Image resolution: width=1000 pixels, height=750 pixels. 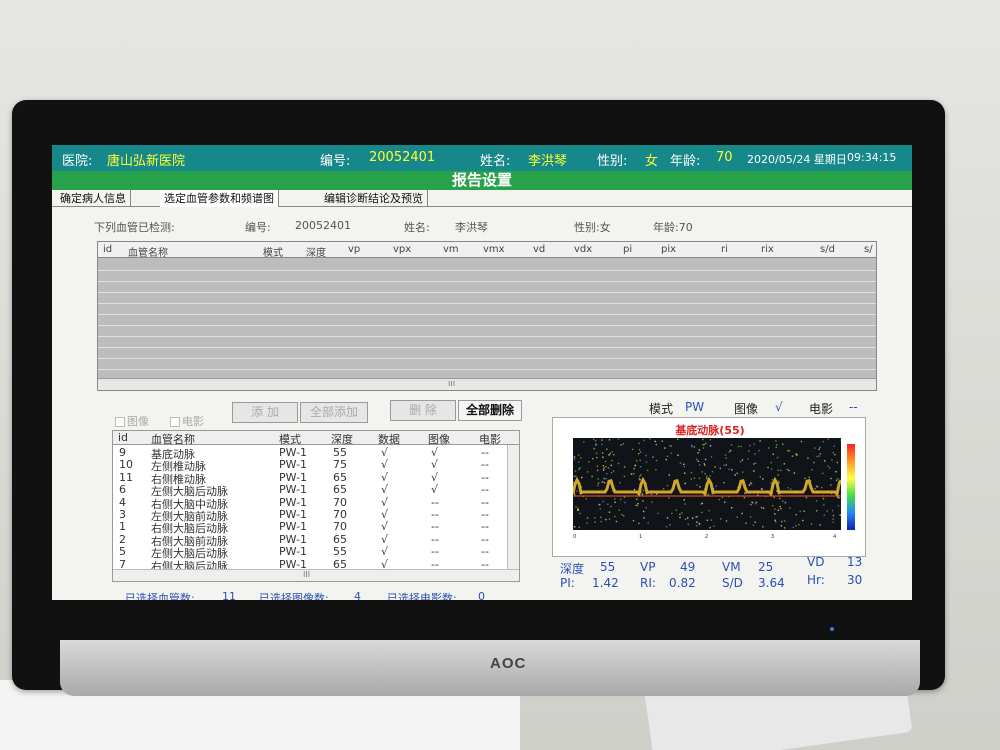 What do you see at coordinates (439, 439) in the screenshot?
I see `col-header: 图像` at bounding box center [439, 439].